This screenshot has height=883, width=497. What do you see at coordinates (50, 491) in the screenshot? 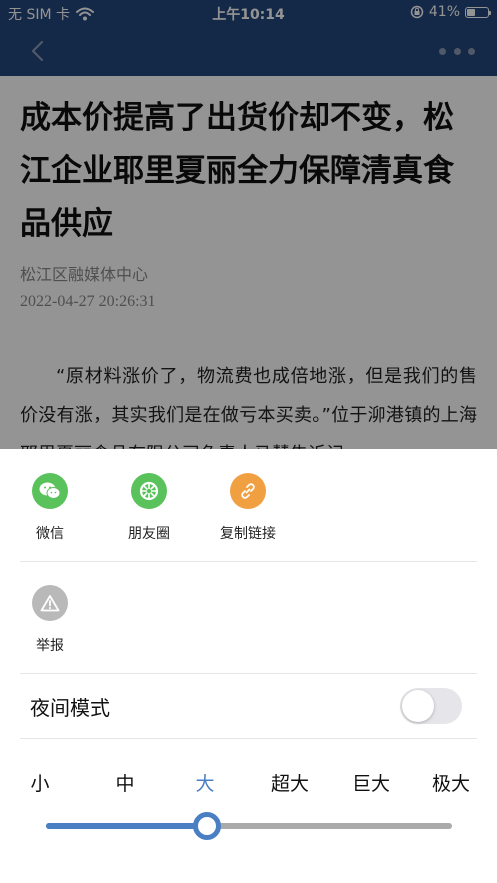
I see `wechat-icon` at bounding box center [50, 491].